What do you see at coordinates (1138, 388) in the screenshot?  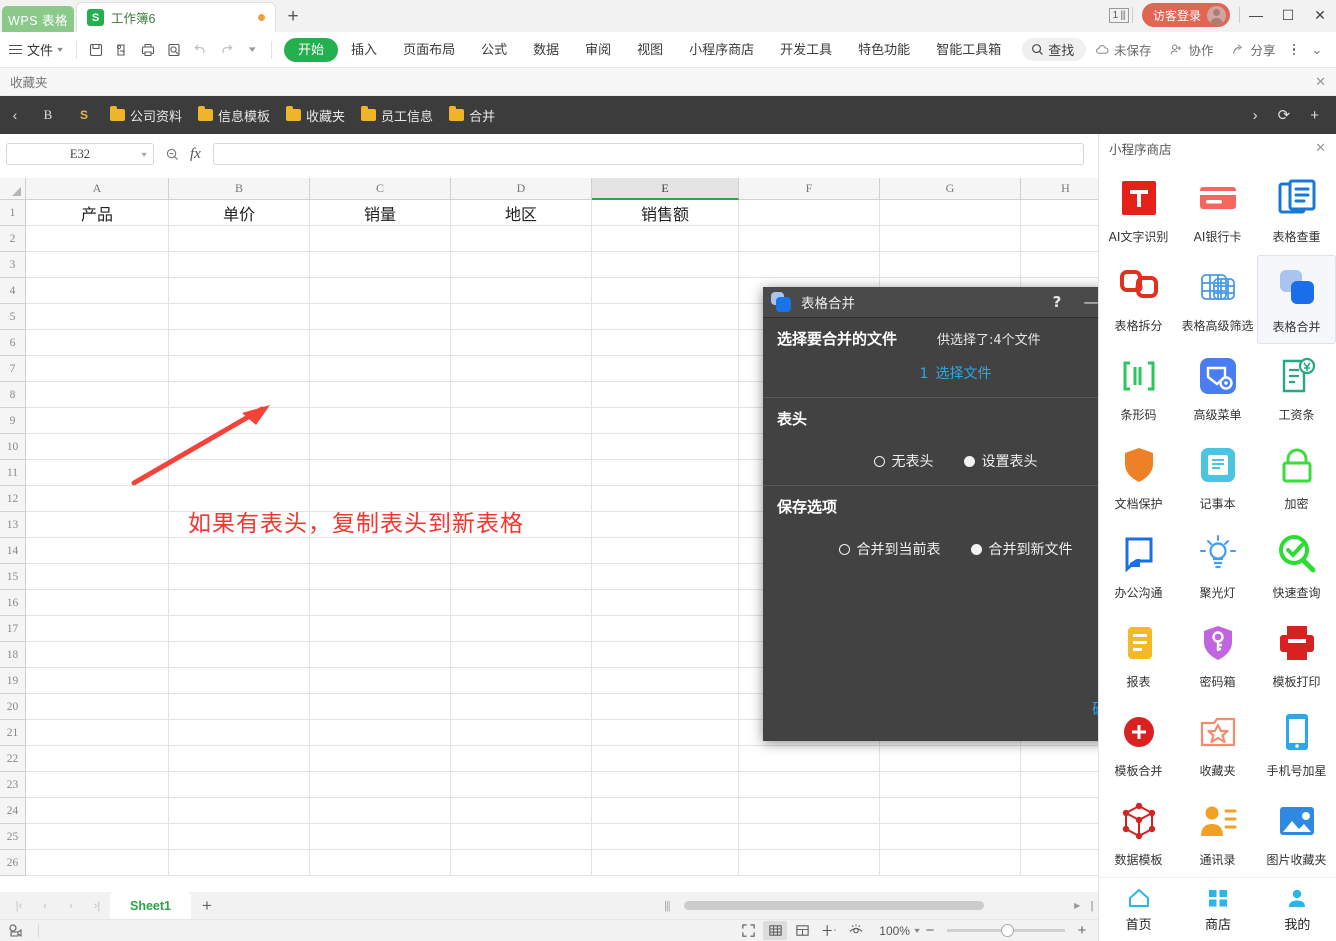 I see `app-barcode: 条形码` at bounding box center [1138, 388].